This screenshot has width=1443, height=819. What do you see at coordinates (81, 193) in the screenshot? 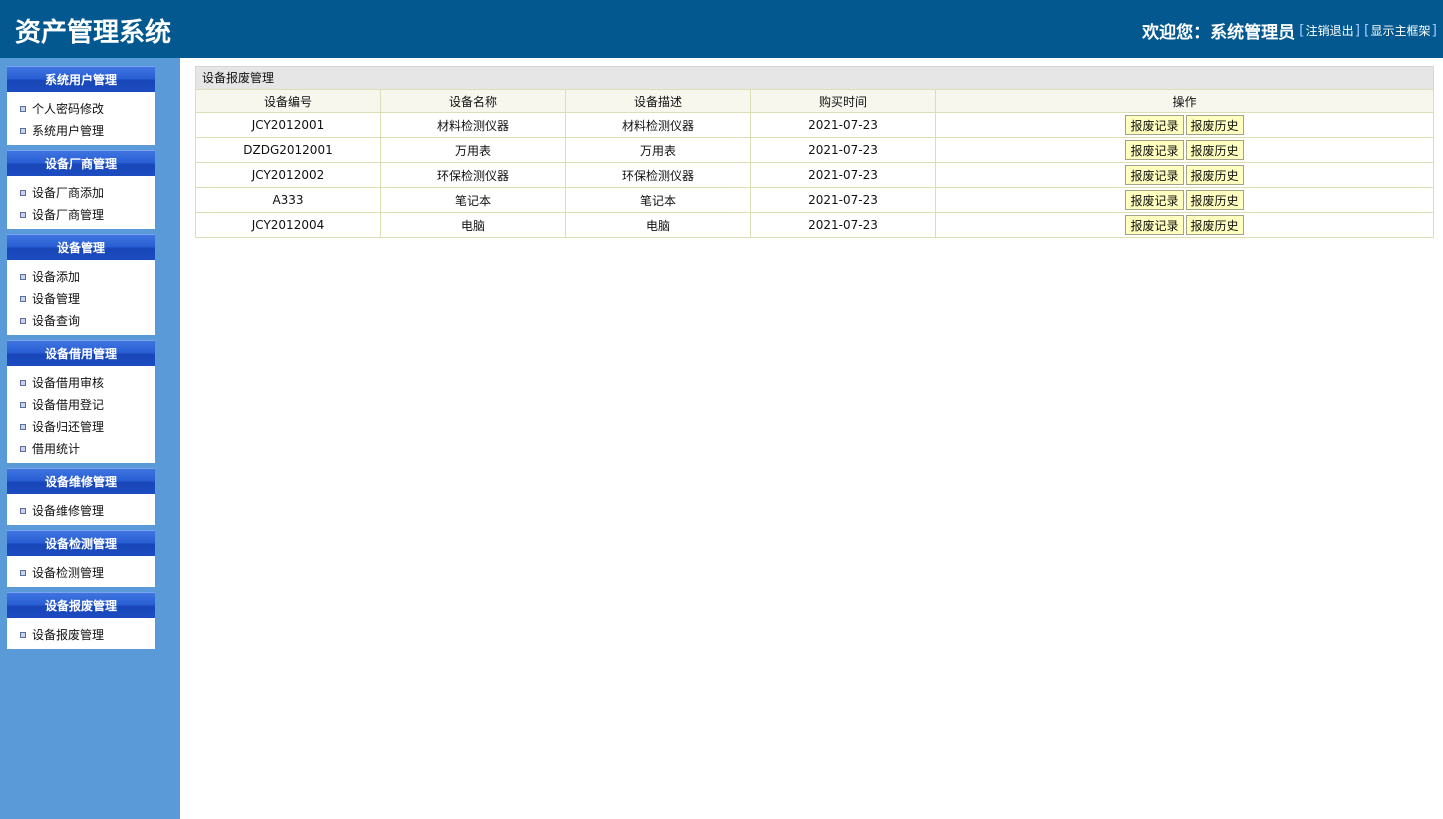
I see `menu-item-add-vendor: 设备厂商添加` at bounding box center [81, 193].